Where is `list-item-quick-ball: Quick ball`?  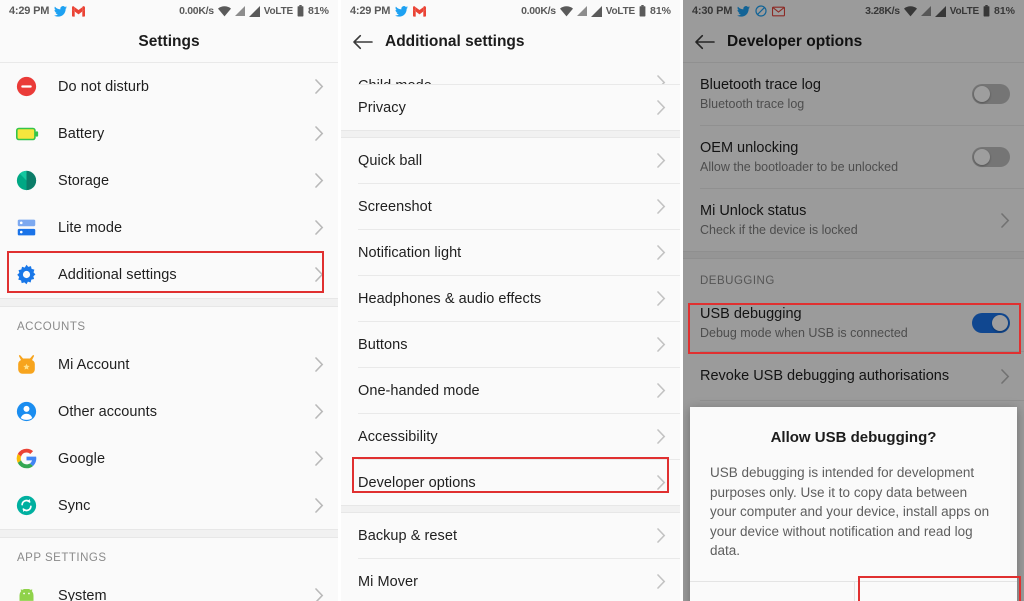 list-item-quick-ball: Quick ball is located at coordinates (510, 160).